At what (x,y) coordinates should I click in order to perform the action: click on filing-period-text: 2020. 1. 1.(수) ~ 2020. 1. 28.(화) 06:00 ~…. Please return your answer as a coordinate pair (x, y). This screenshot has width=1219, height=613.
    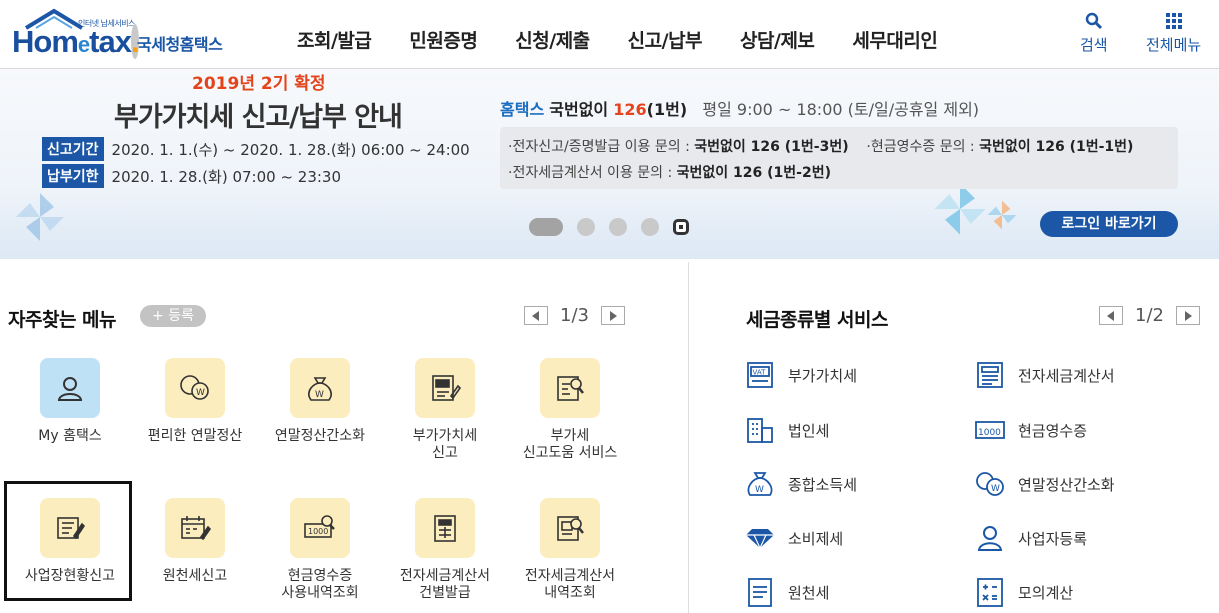
    Looking at the image, I should click on (290, 149).